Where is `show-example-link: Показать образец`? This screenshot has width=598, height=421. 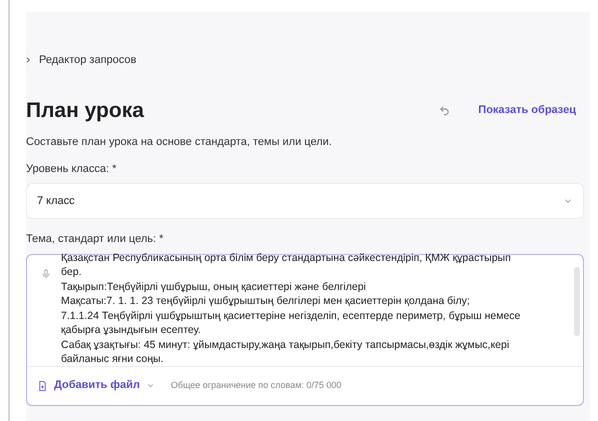
show-example-link: Показать образец is located at coordinates (527, 110).